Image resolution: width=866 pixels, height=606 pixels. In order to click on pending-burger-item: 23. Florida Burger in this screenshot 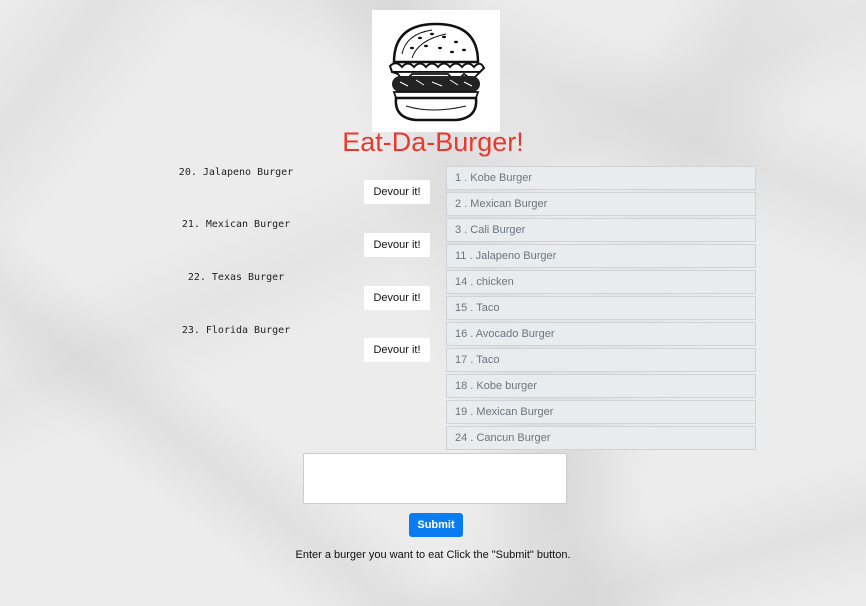, I will do `click(236, 330)`.